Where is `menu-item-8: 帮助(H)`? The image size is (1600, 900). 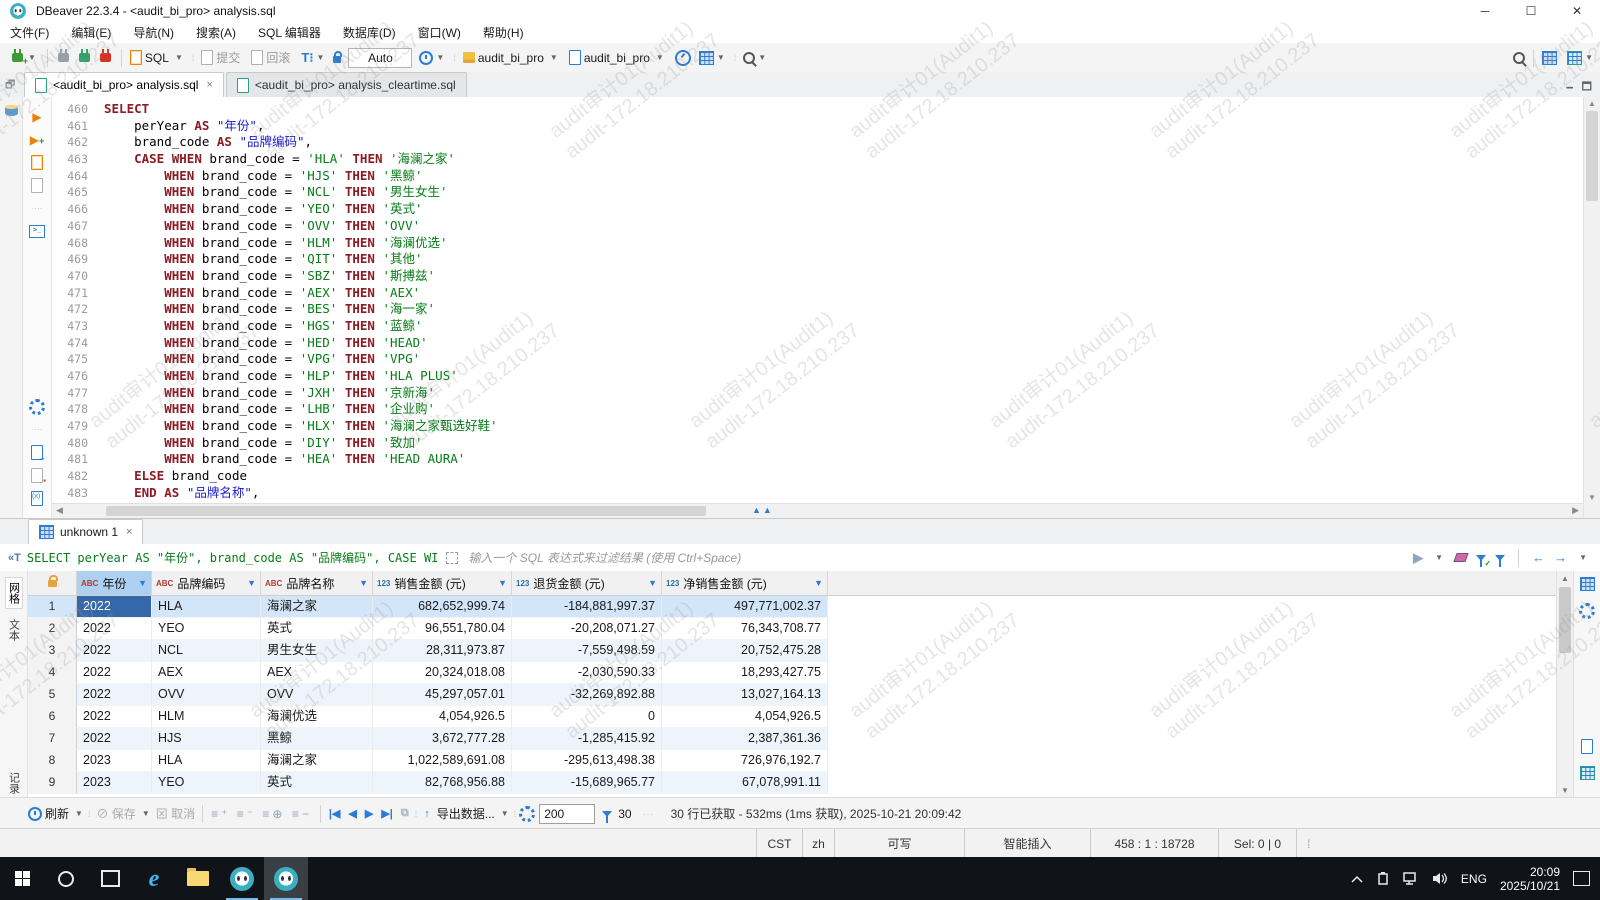 menu-item-8: 帮助(H) is located at coordinates (503, 32).